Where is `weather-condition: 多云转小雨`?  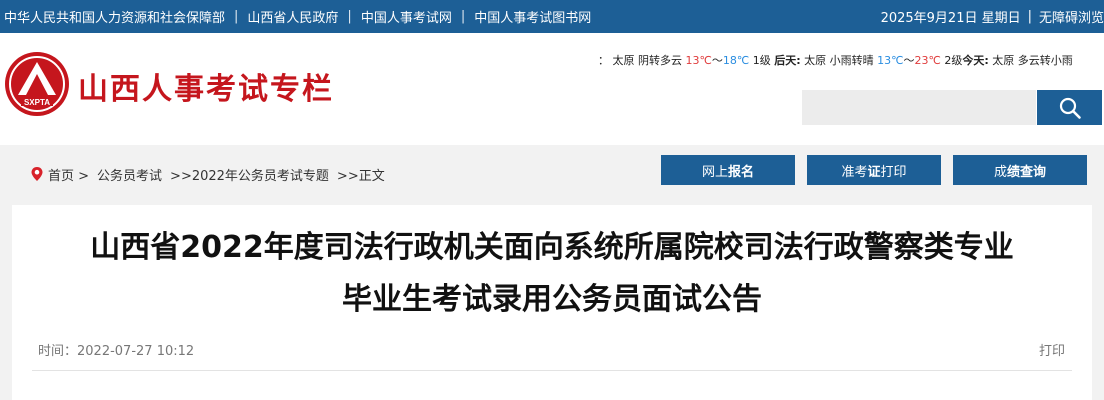 weather-condition: 多云转小雨 is located at coordinates (1045, 60).